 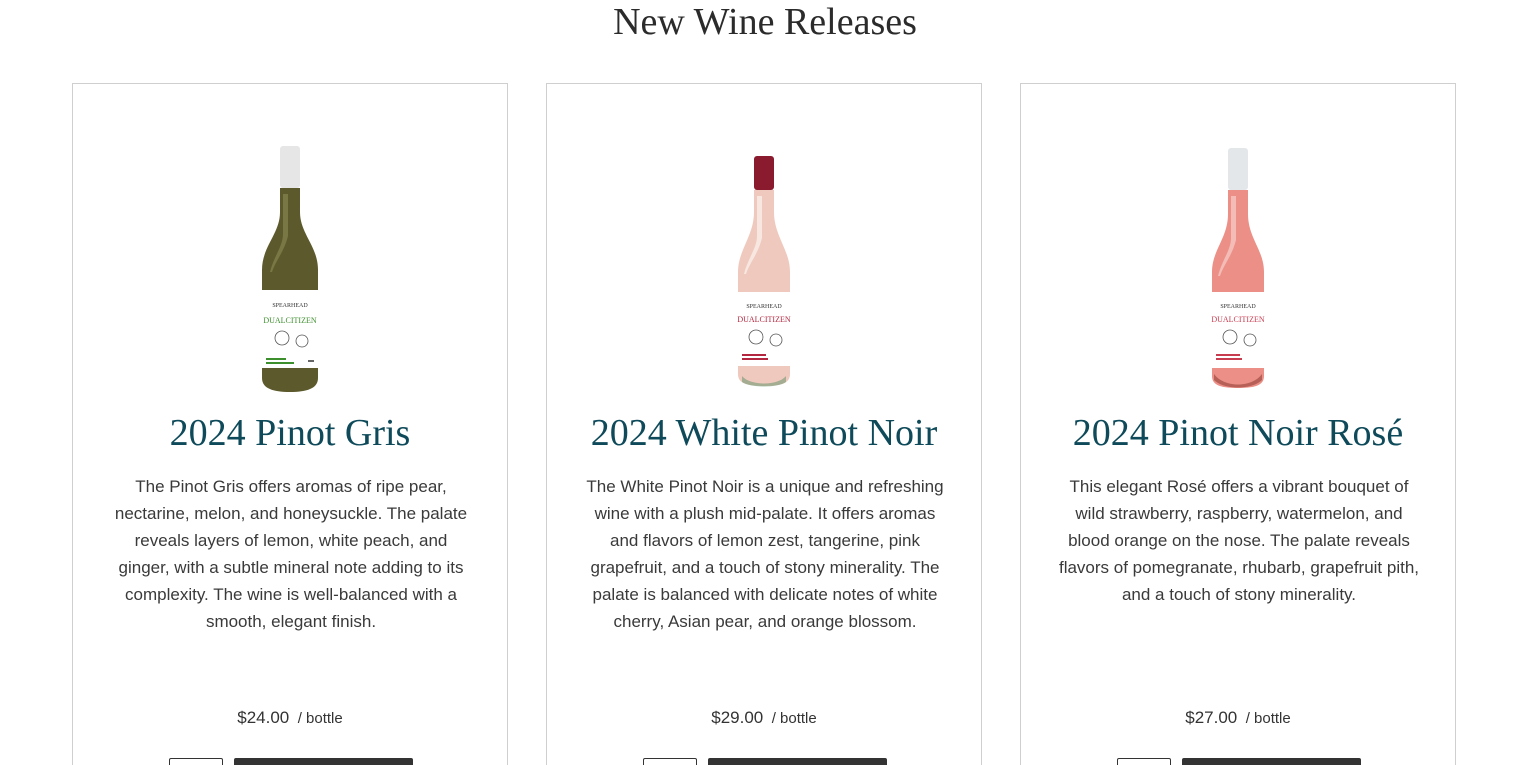 I want to click on price-row: $24.00 / bottle, so click(x=290, y=718).